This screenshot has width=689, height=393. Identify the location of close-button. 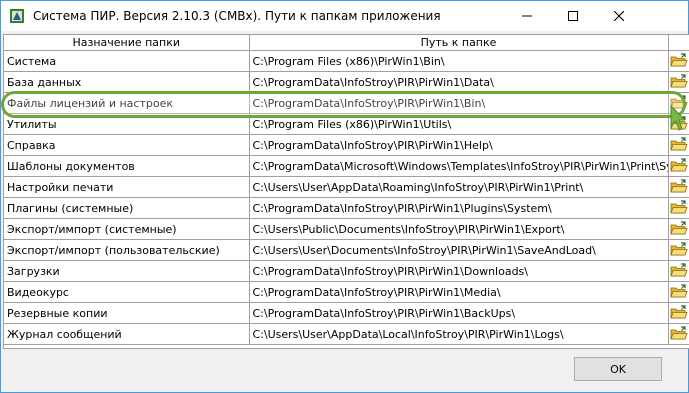
(619, 16).